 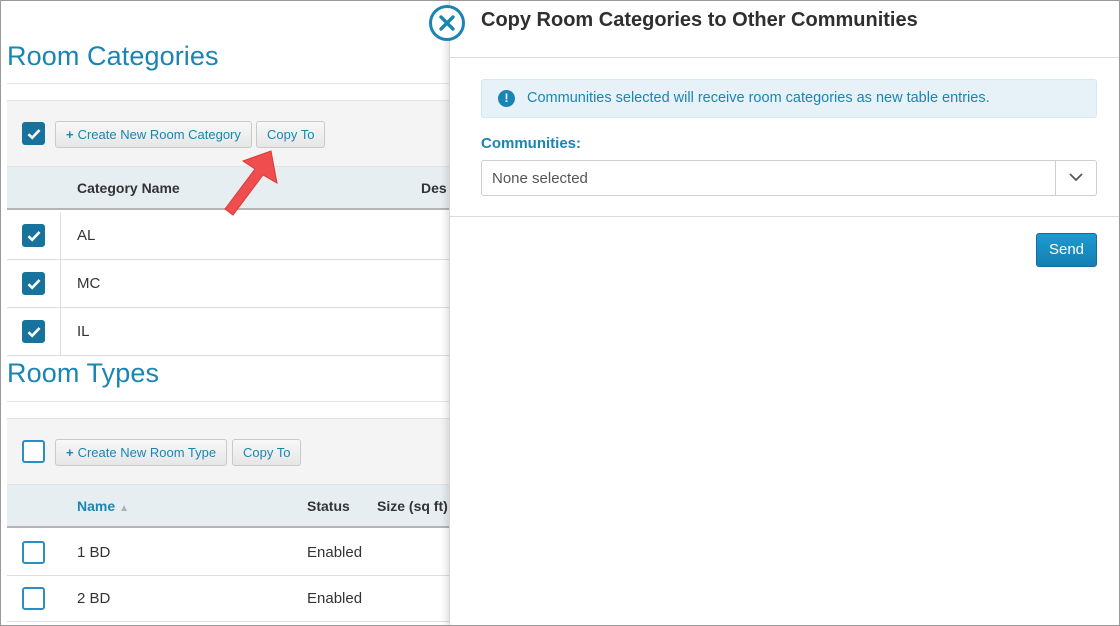 I want to click on table-row: MC, so click(x=228, y=284).